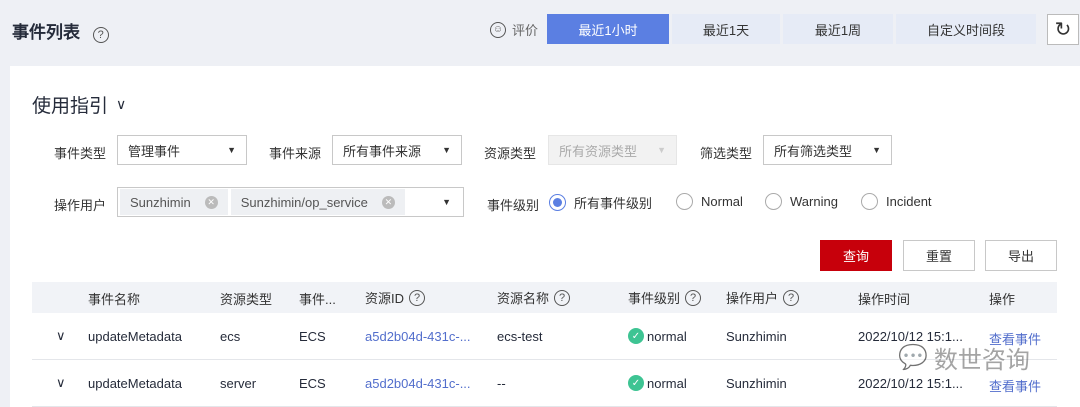 The image size is (1080, 407). I want to click on query-button: 查询, so click(856, 255).